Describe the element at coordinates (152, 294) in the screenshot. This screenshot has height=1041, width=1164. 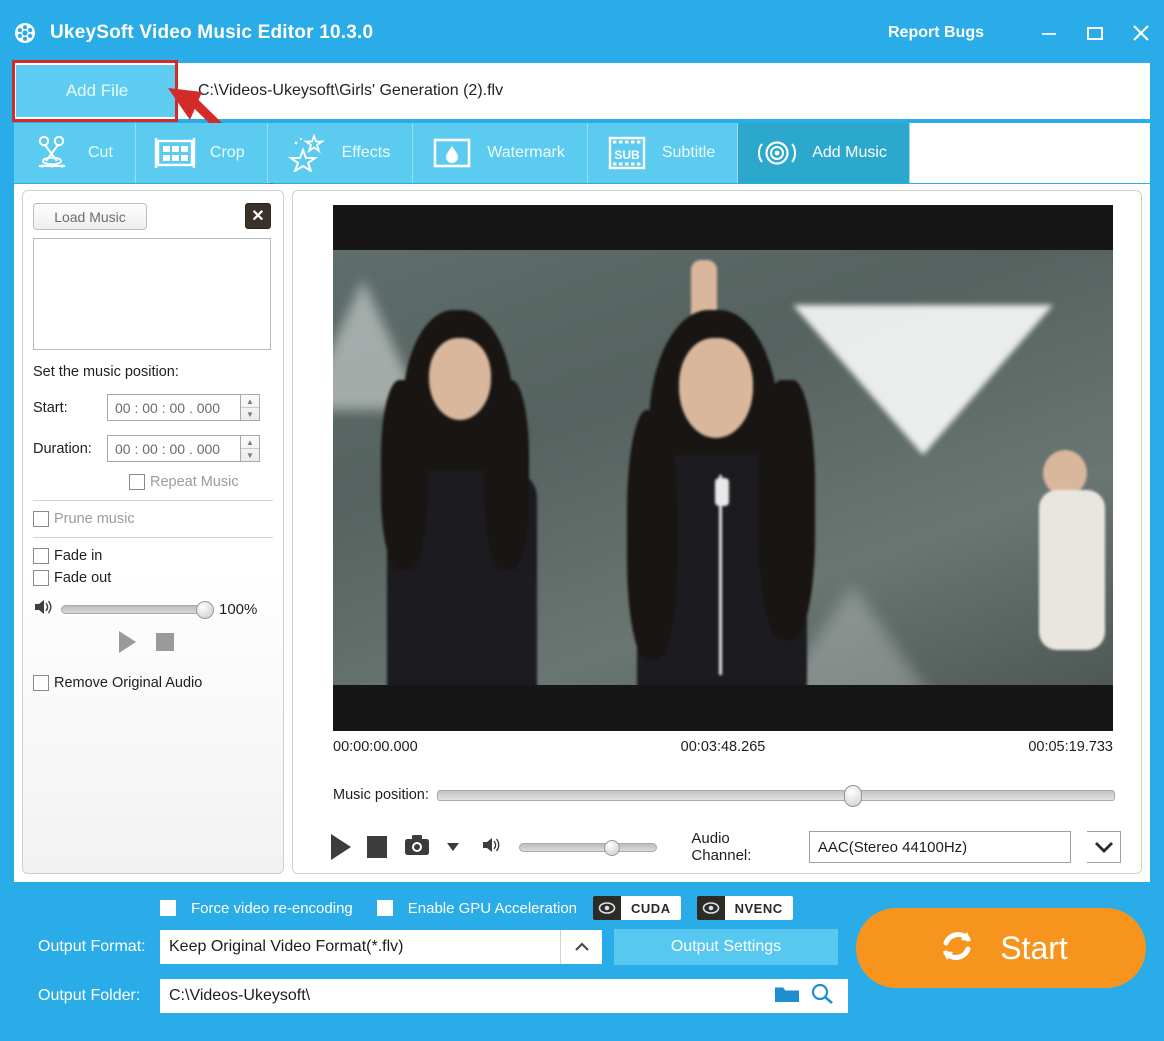
I see `music-list-box` at that location.